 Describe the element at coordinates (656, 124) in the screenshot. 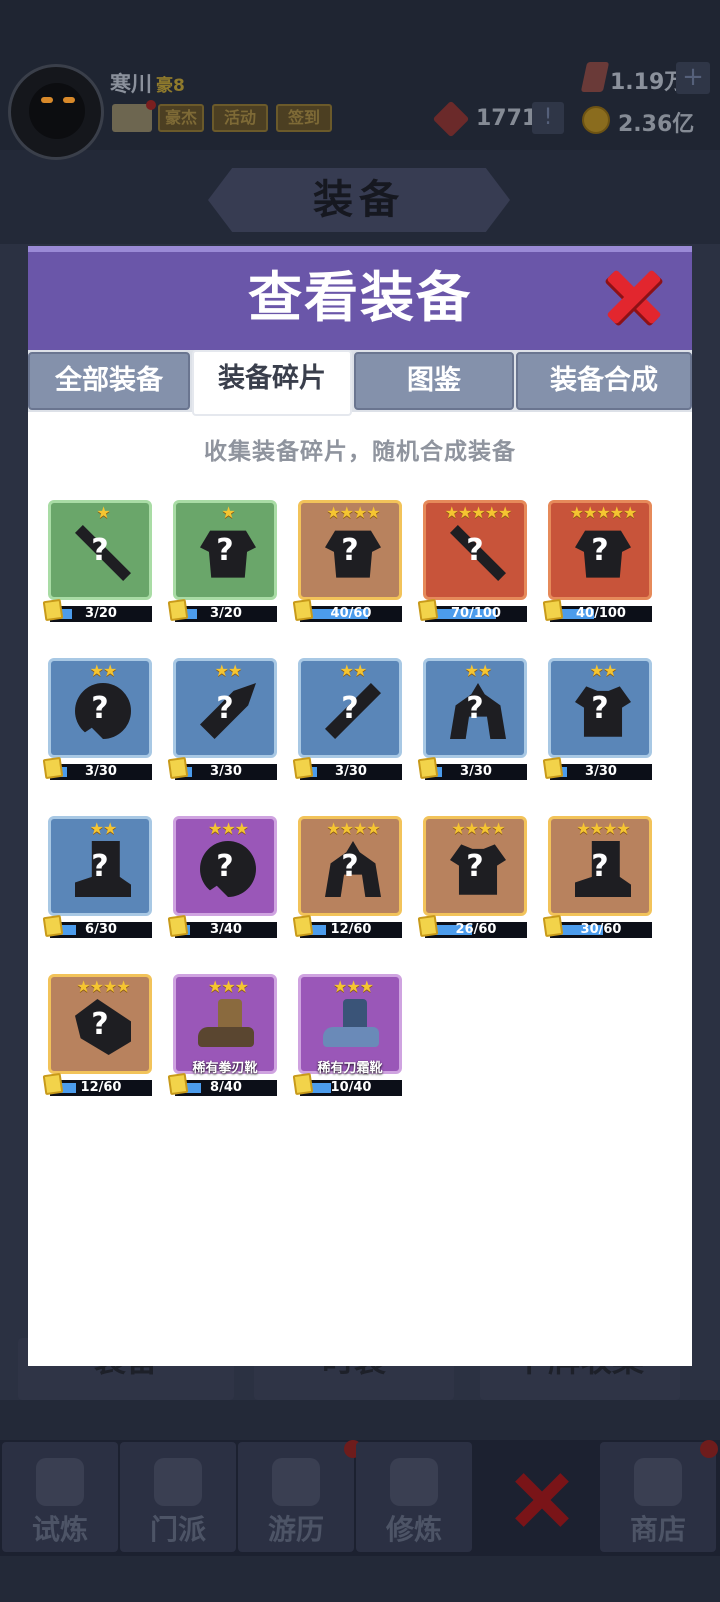

I see `coin-value: 2.36亿` at that location.